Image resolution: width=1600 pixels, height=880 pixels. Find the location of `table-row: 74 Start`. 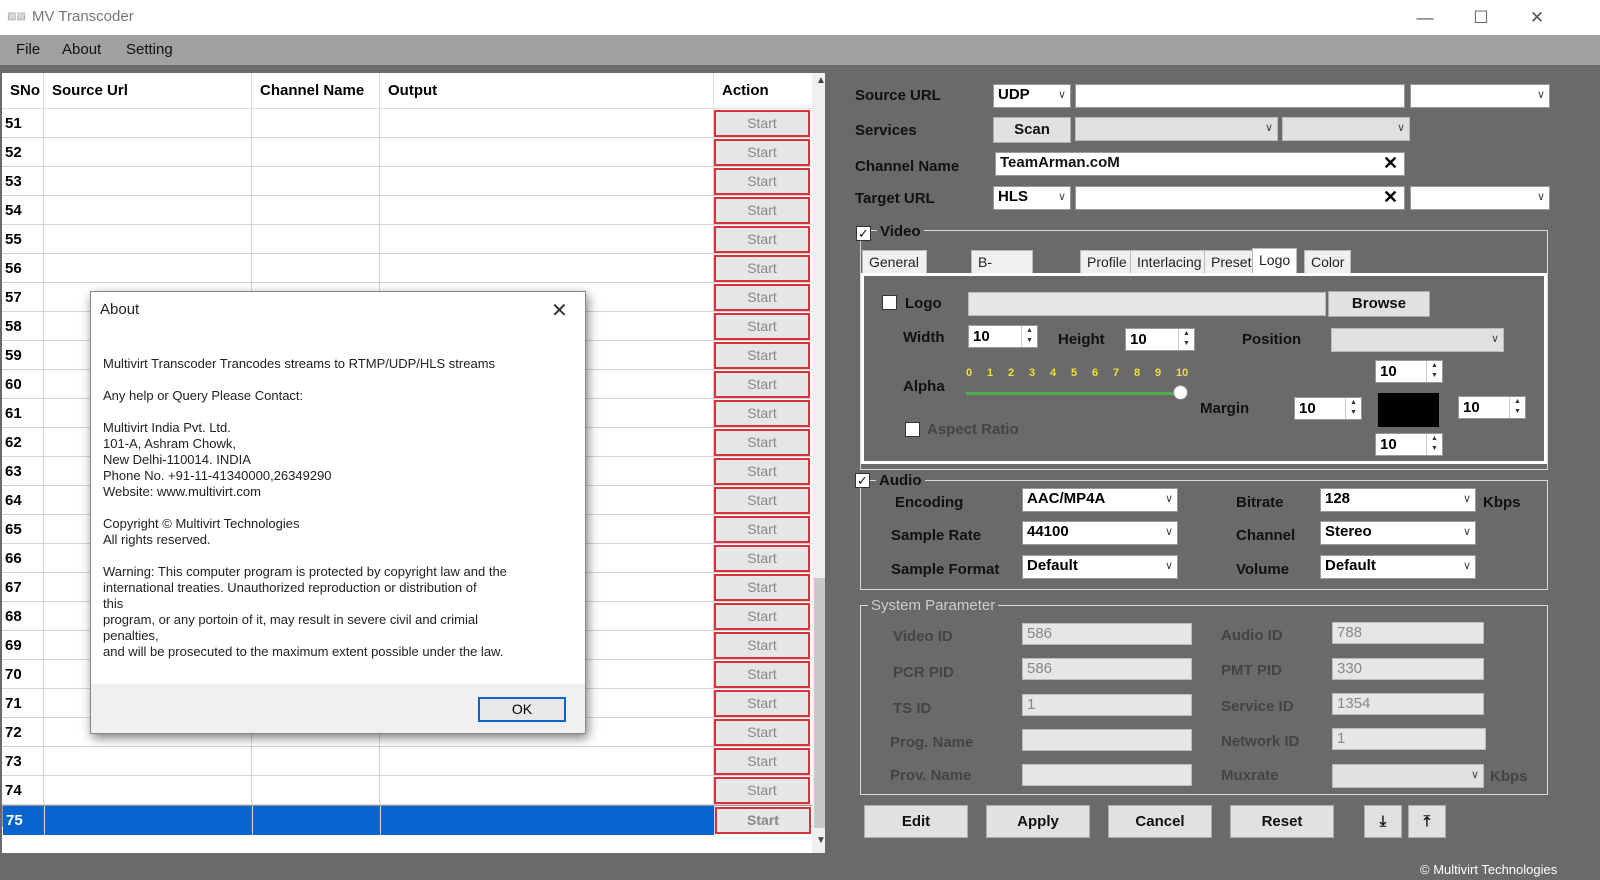

table-row: 74 Start is located at coordinates (413, 790).